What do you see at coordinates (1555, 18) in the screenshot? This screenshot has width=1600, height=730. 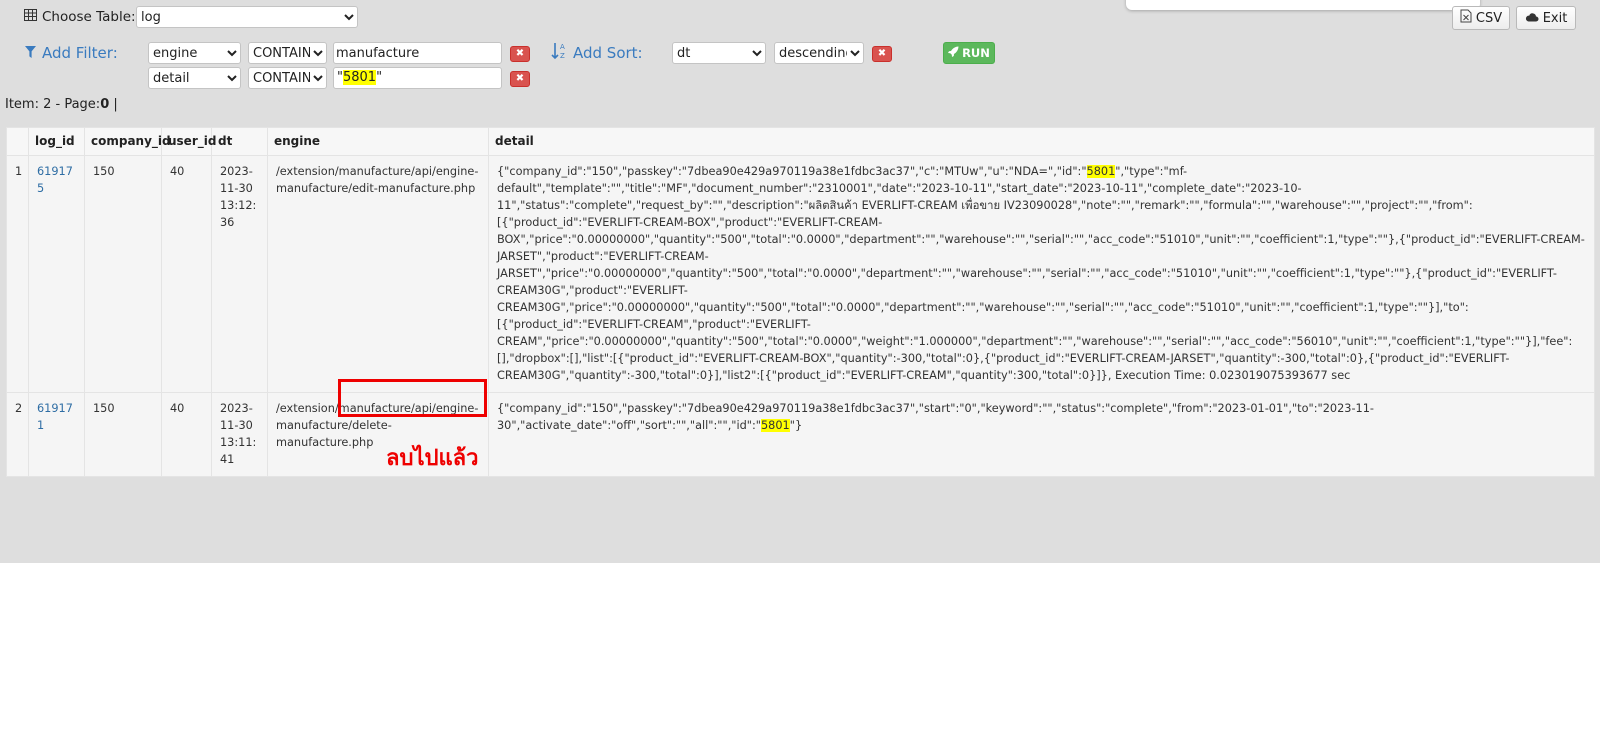 I see `exit-label: Exit` at bounding box center [1555, 18].